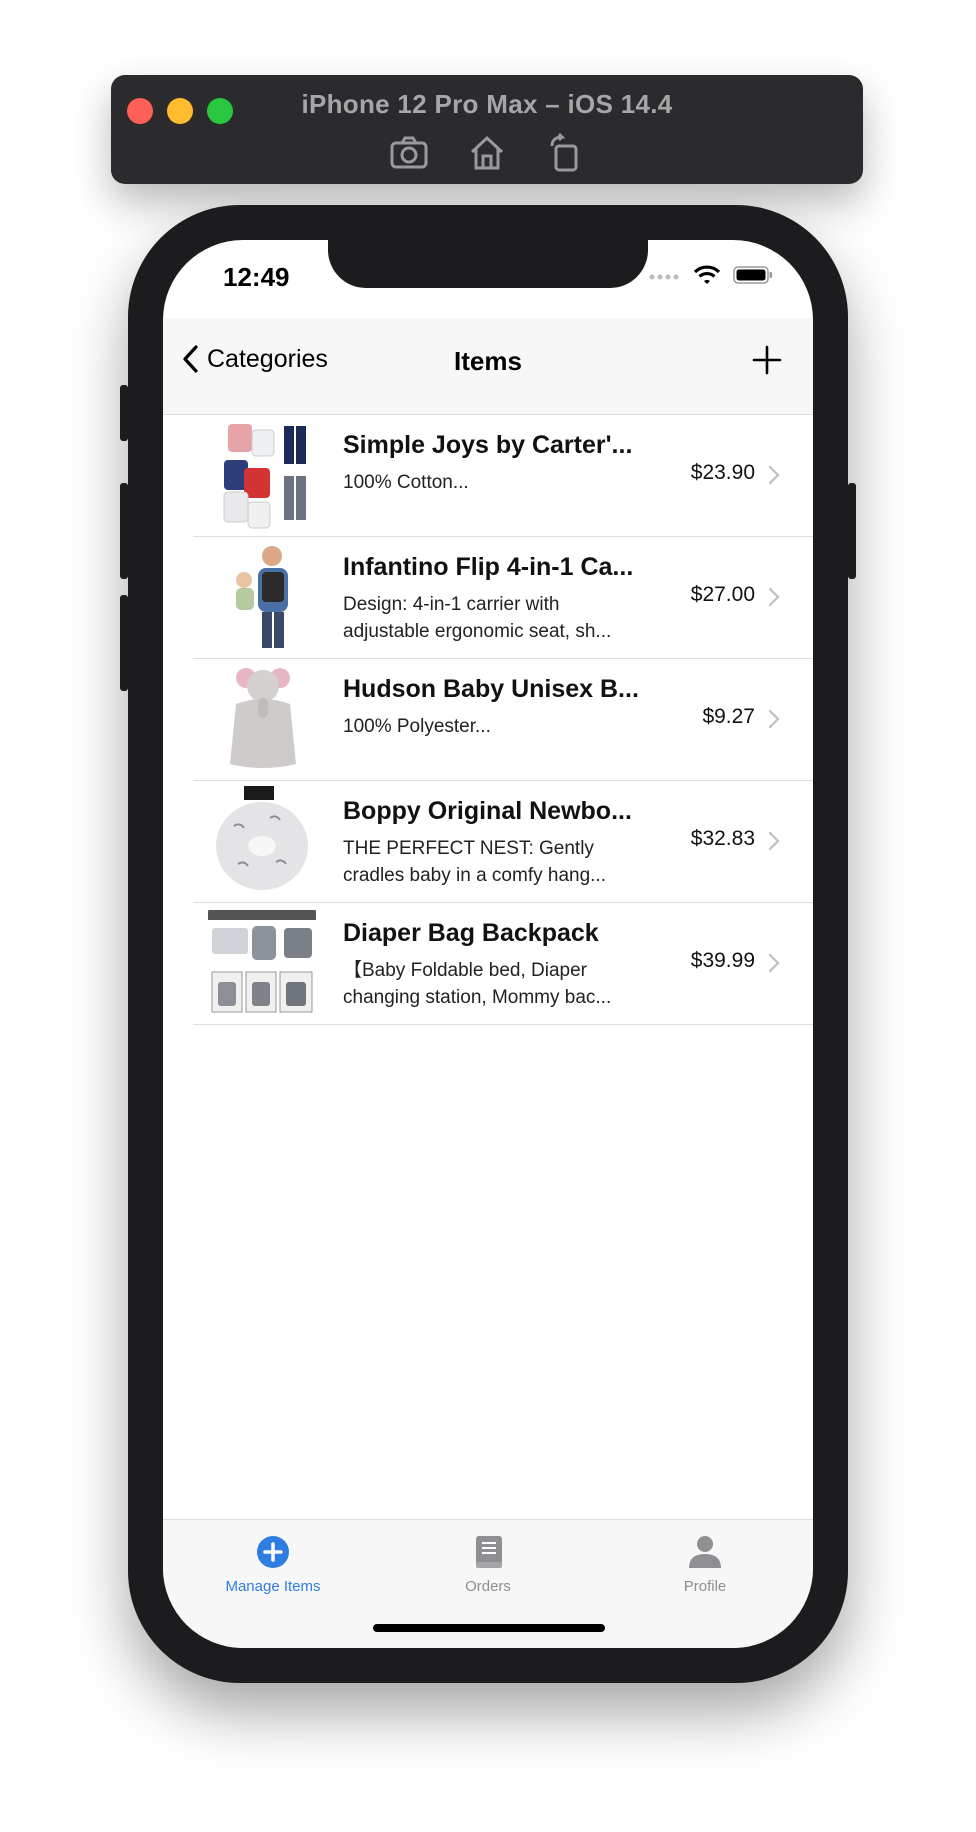 This screenshot has height=1832, width=976. What do you see at coordinates (124, 413) in the screenshot?
I see `mute-switch` at bounding box center [124, 413].